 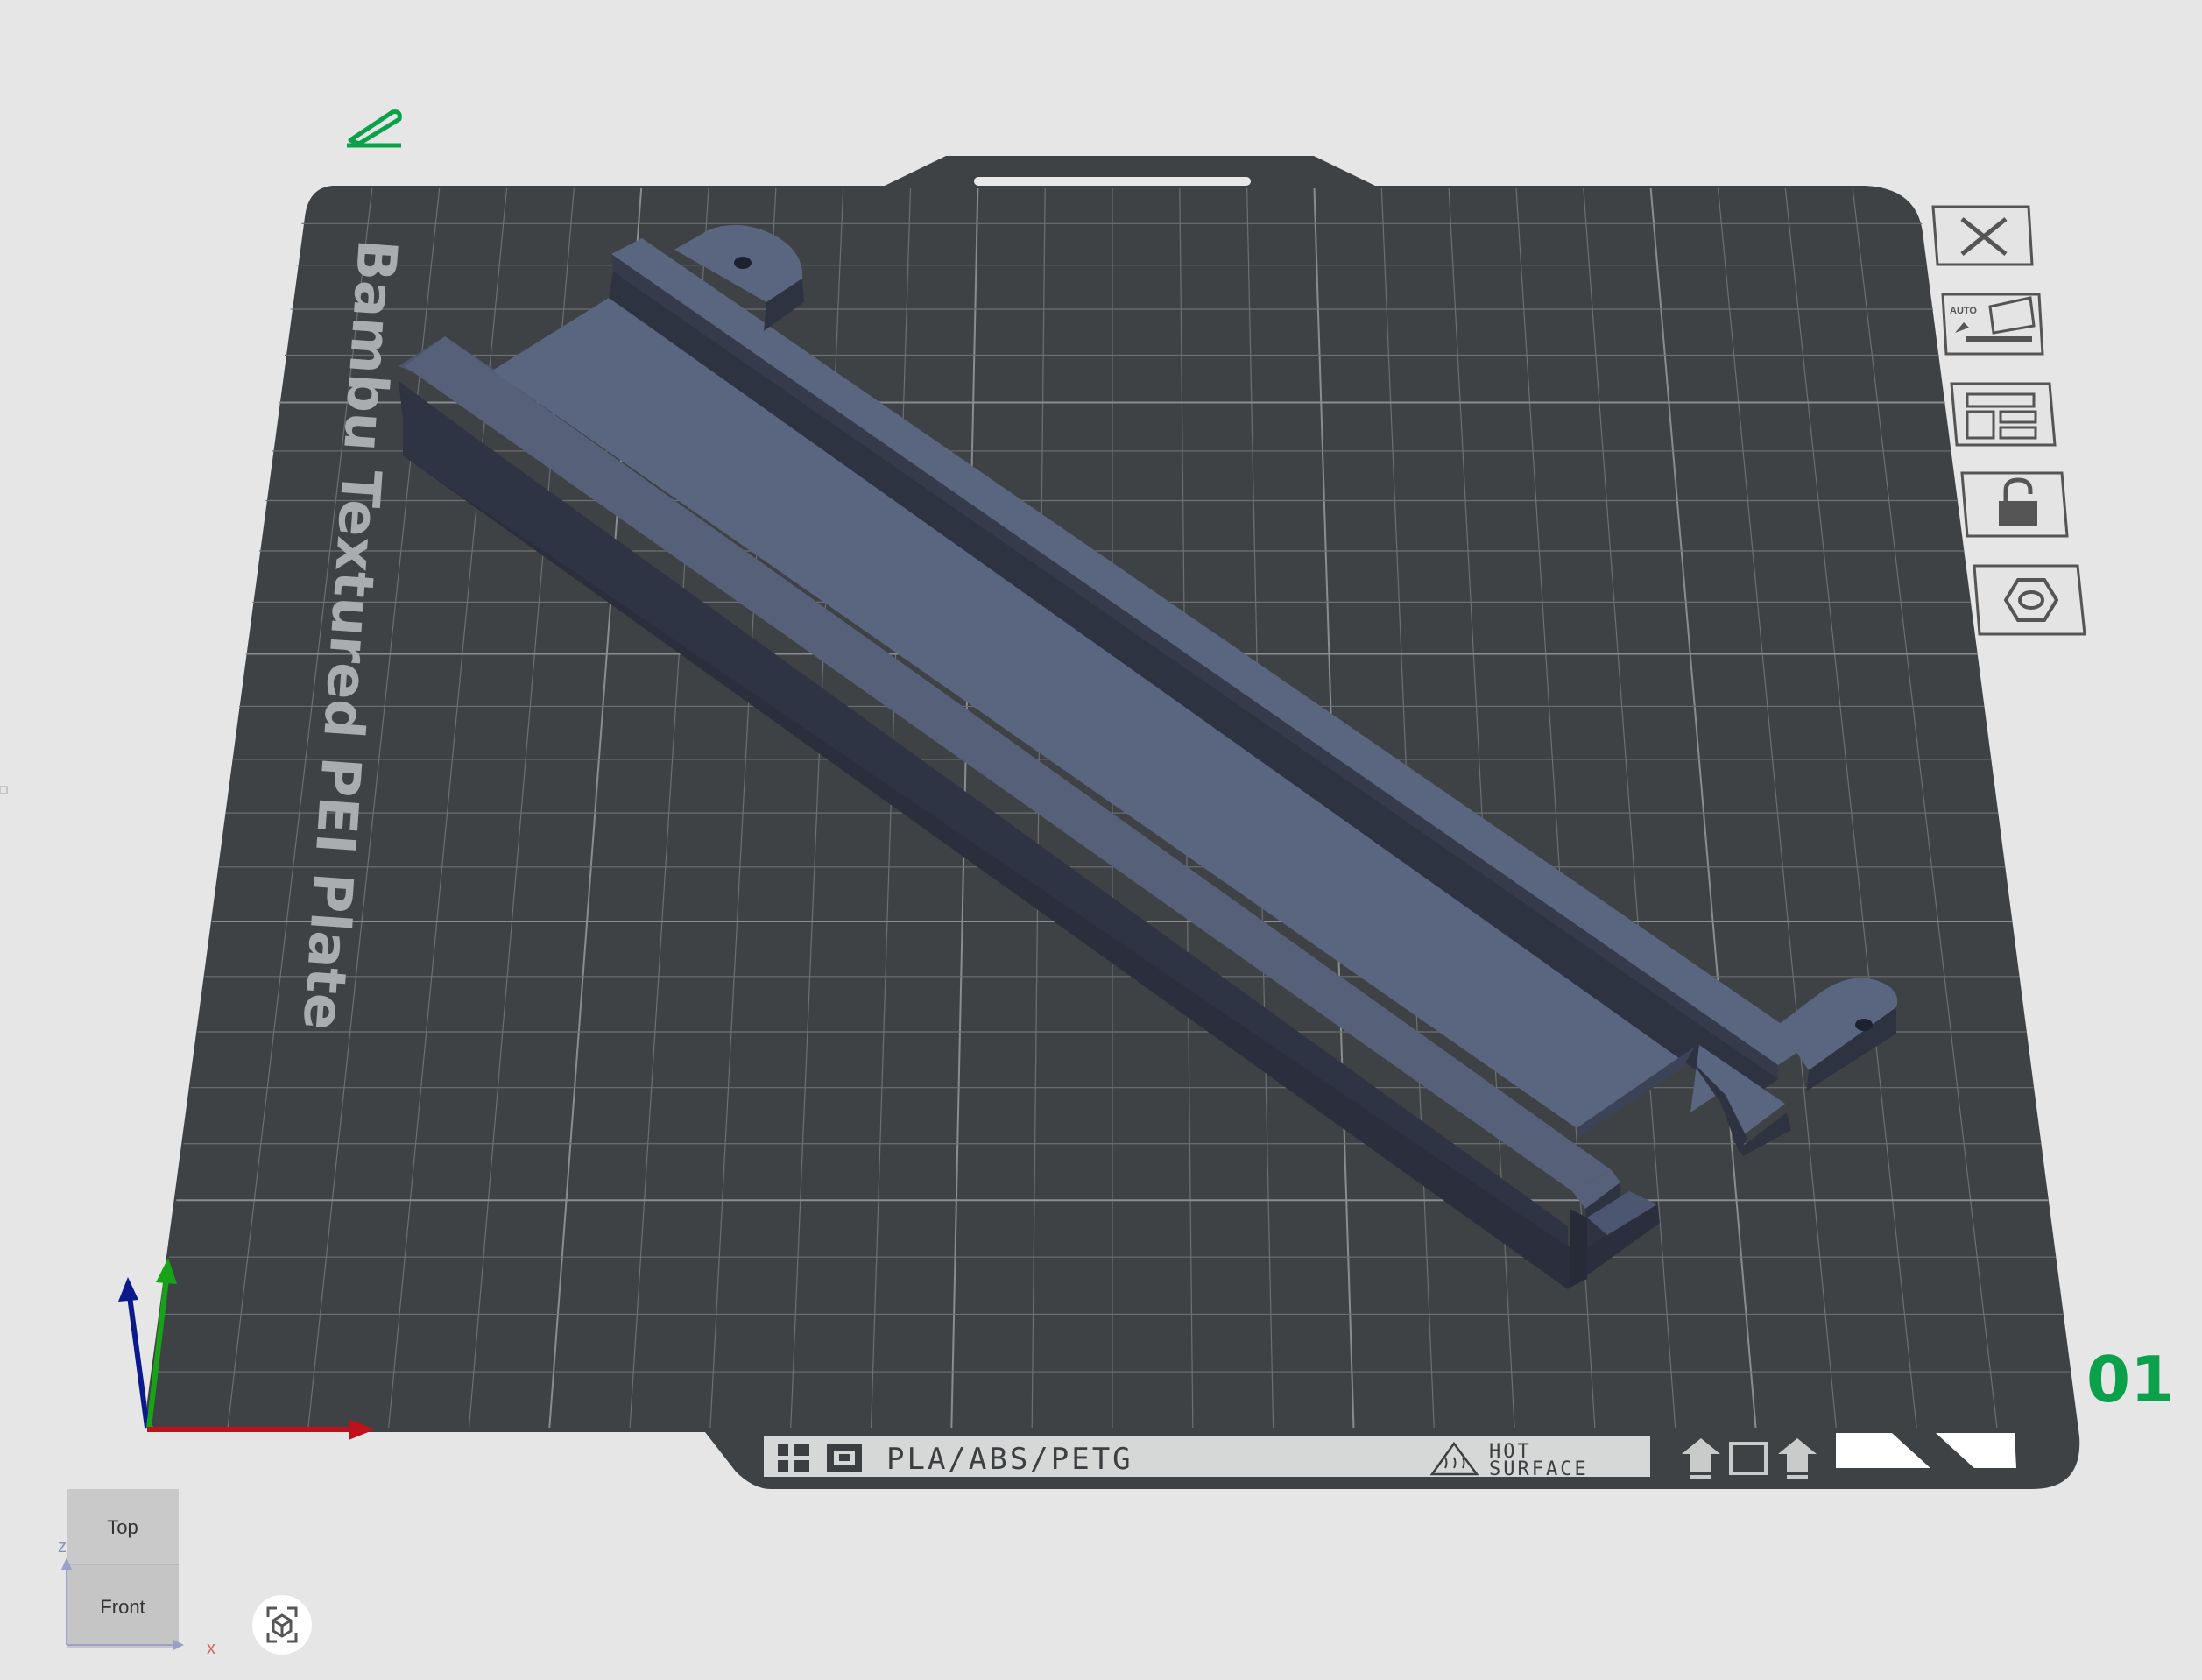 I want to click on view-cube-z-label: z, so click(x=63, y=1546).